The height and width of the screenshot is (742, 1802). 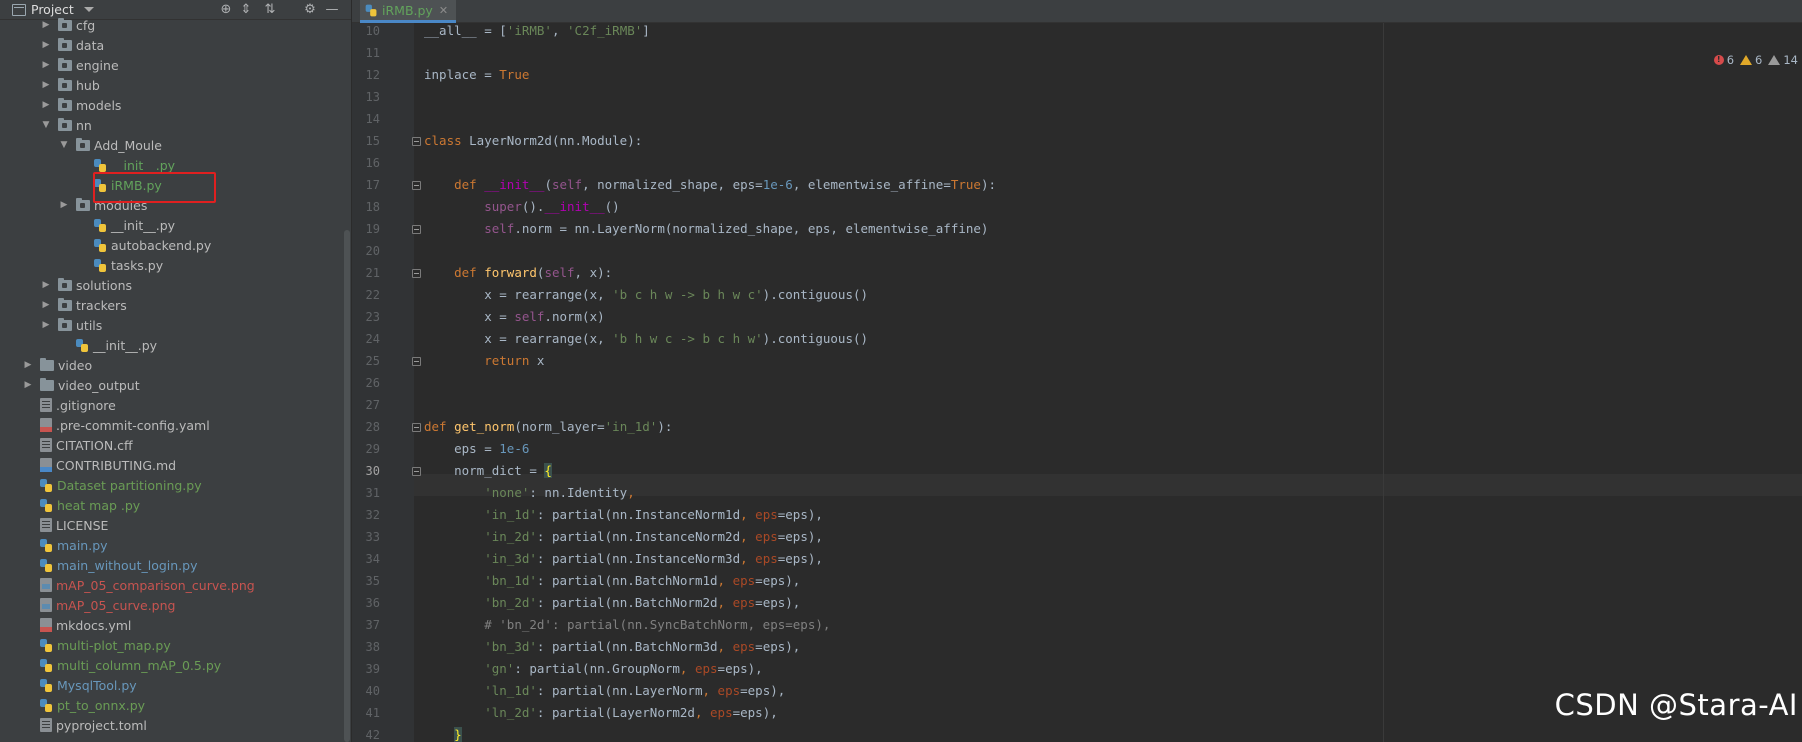 What do you see at coordinates (79, 685) in the screenshot?
I see `tree-item: MysqlTool.py` at bounding box center [79, 685].